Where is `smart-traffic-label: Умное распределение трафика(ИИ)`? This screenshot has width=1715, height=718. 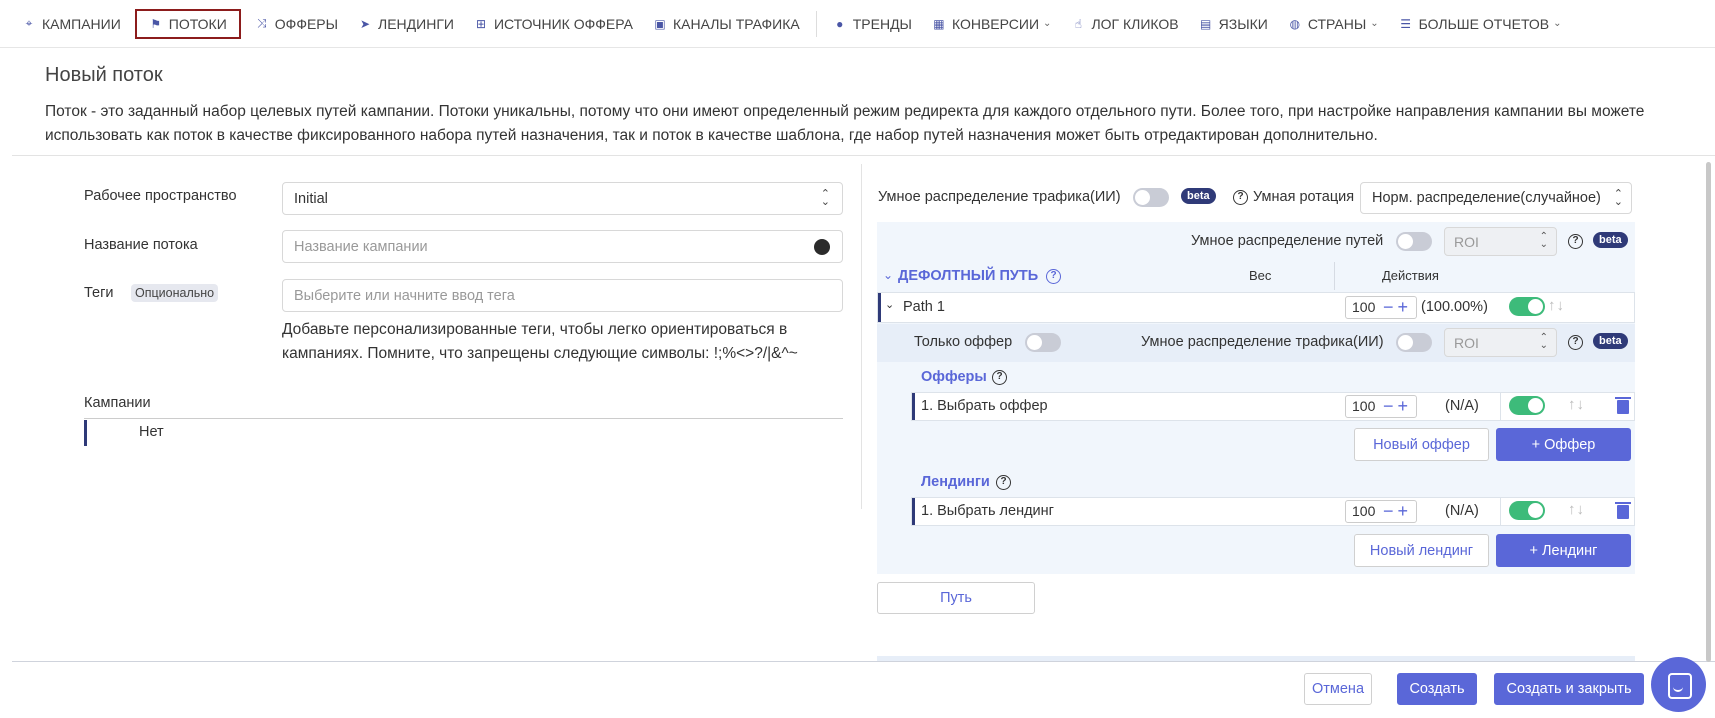
smart-traffic-label: Умное распределение трафика(ИИ) is located at coordinates (999, 197).